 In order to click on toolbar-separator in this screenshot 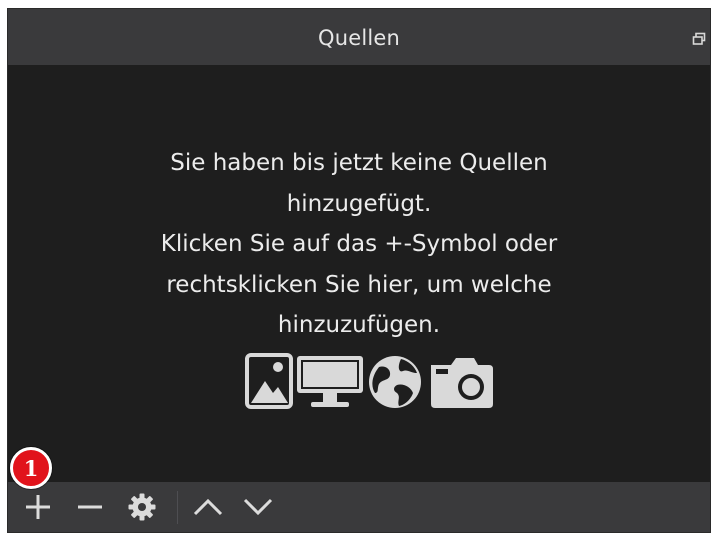, I will do `click(177, 507)`.